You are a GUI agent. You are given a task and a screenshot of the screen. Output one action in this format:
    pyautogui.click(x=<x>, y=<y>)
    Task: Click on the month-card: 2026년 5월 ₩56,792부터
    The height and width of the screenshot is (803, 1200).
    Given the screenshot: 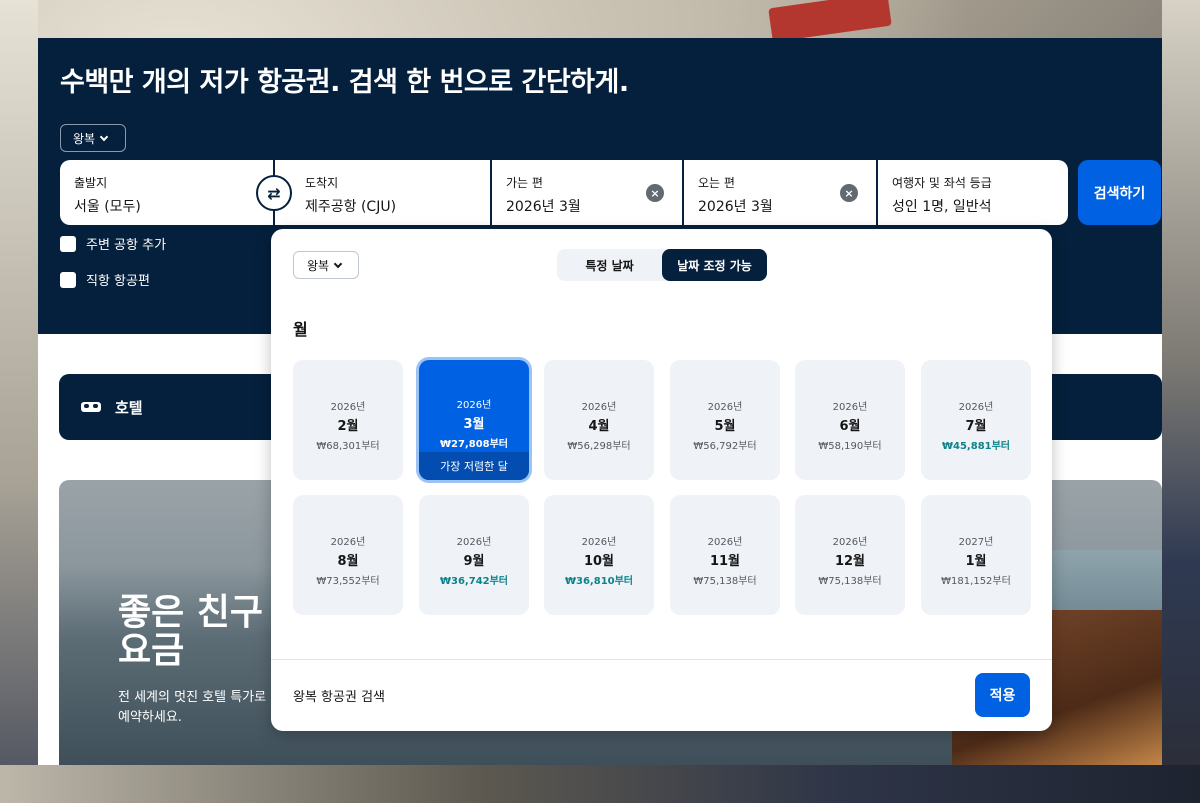 What is the action you would take?
    pyautogui.click(x=725, y=420)
    